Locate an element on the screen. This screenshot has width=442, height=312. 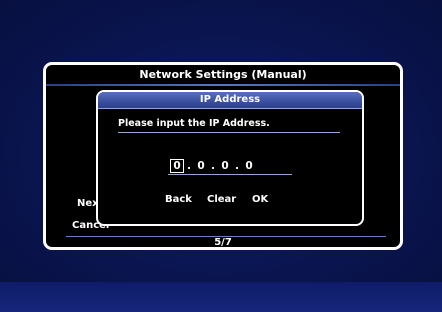
prompt-divider is located at coordinates (229, 132).